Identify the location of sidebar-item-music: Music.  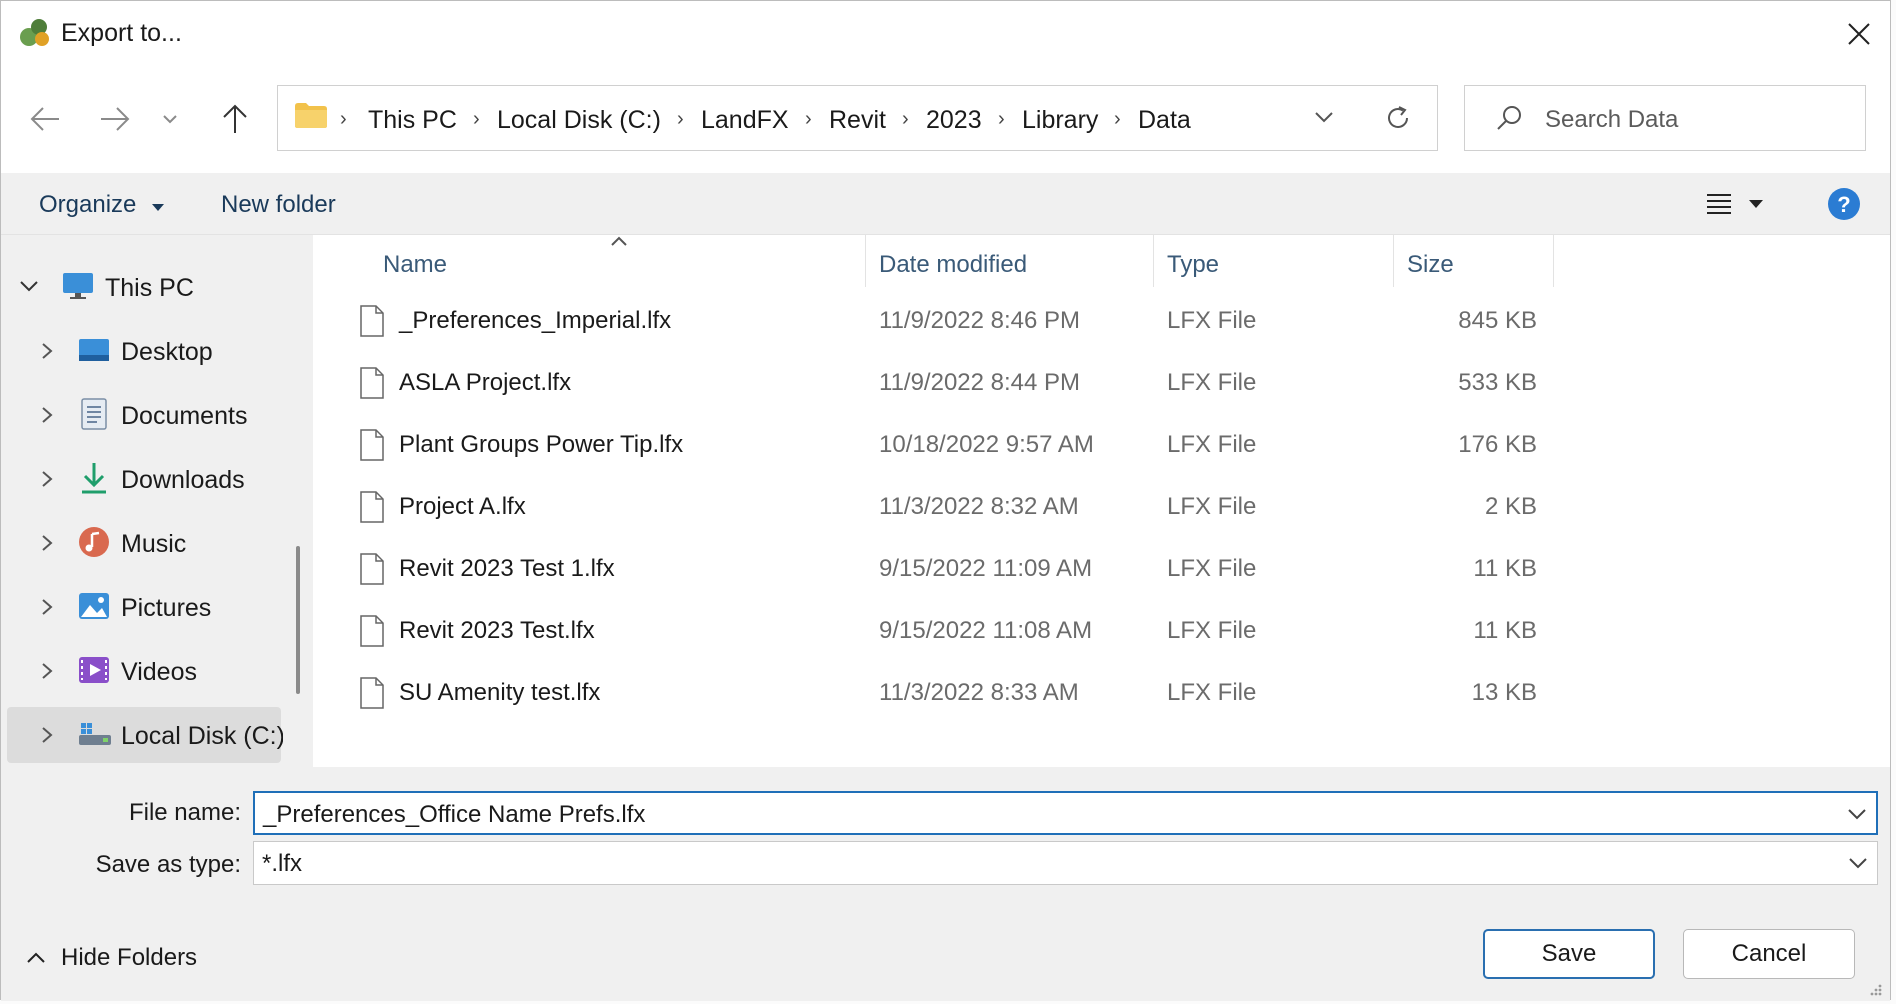
(141, 543).